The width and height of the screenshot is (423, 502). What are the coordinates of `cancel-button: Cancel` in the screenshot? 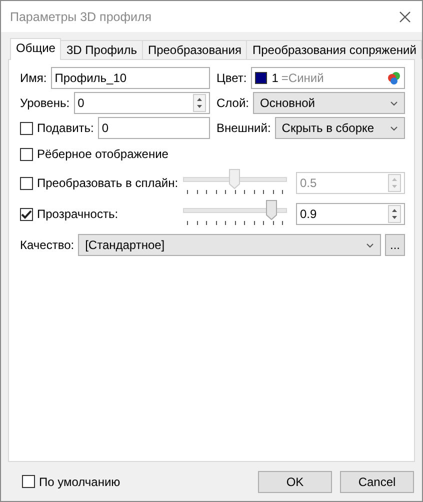 It's located at (377, 481).